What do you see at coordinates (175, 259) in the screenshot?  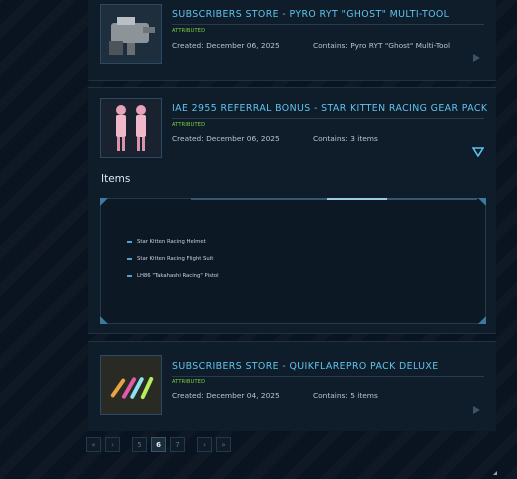 I see `item-label: Star Kitten Racing Flight Suit` at bounding box center [175, 259].